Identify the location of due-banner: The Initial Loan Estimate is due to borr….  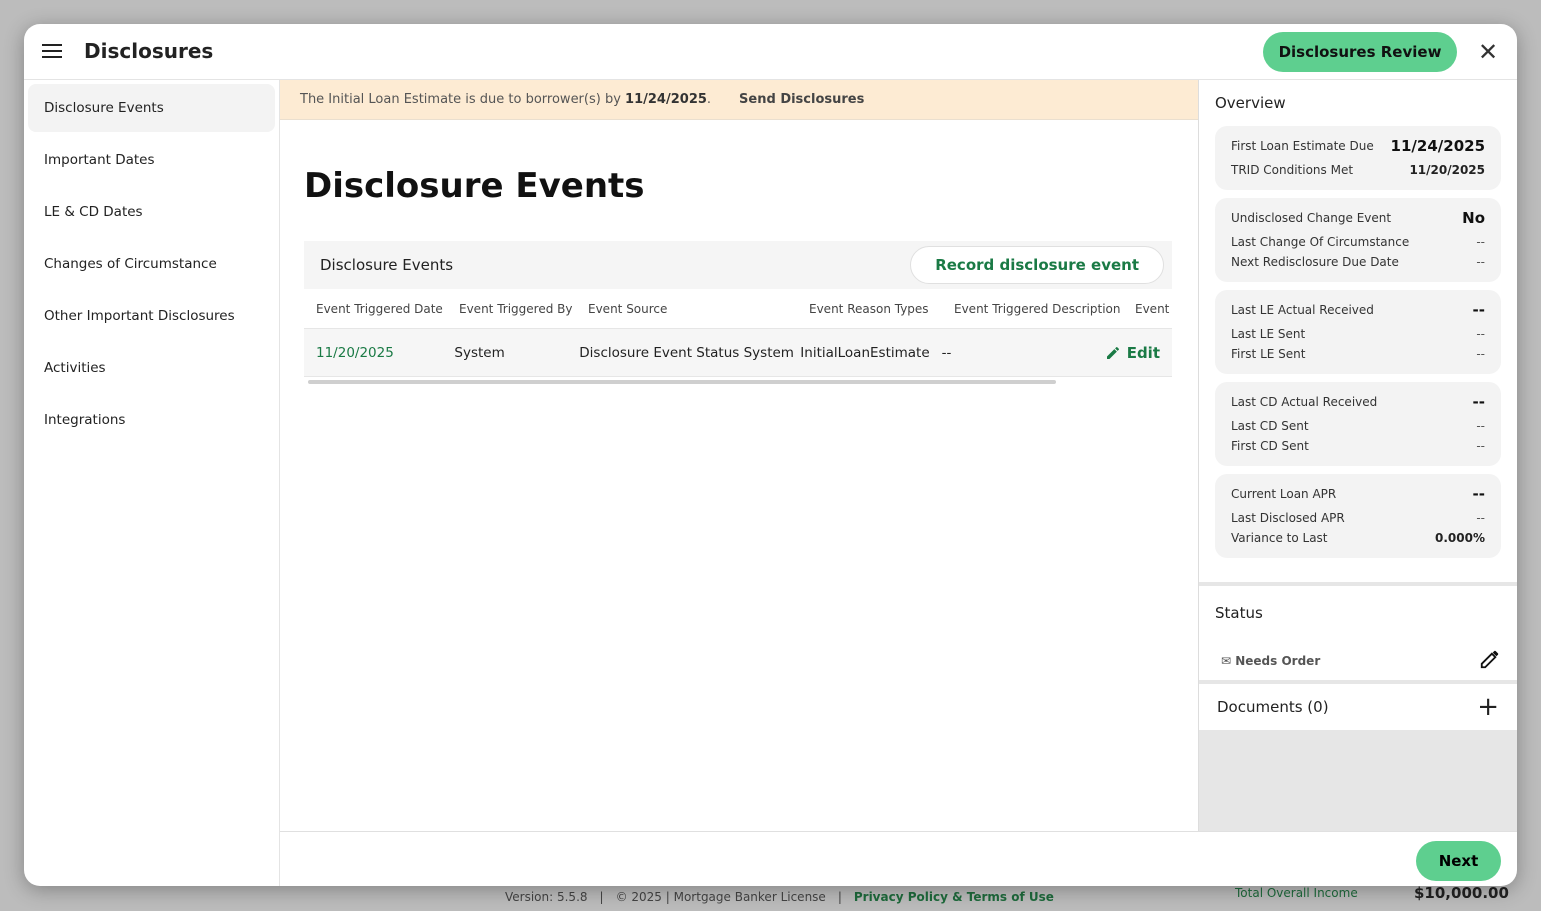
(739, 100).